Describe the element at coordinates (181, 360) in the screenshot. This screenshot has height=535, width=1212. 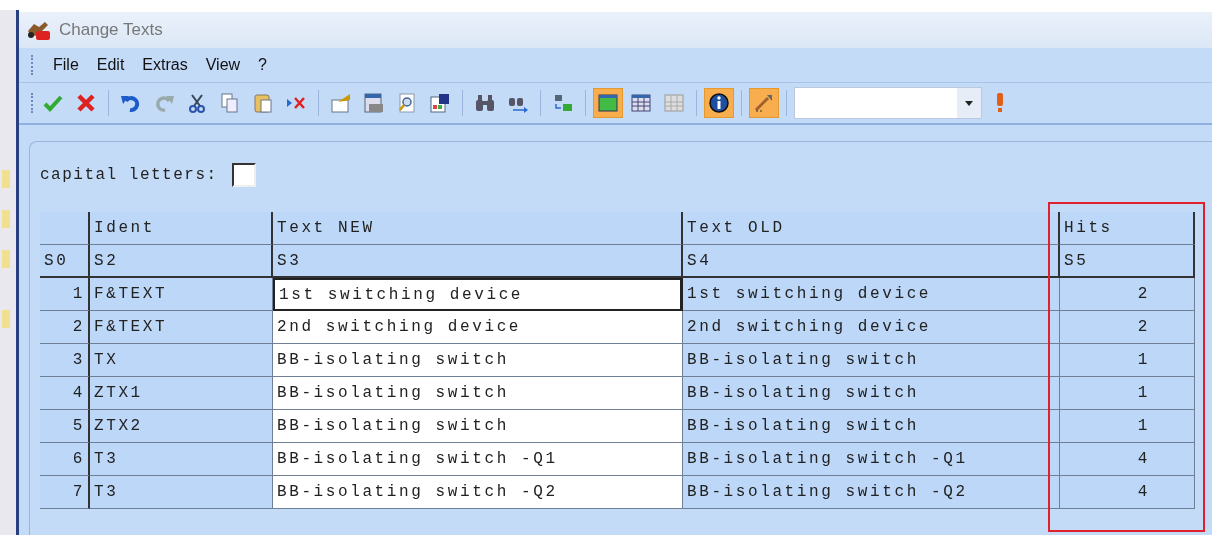
I see `table-cell: TX` at that location.